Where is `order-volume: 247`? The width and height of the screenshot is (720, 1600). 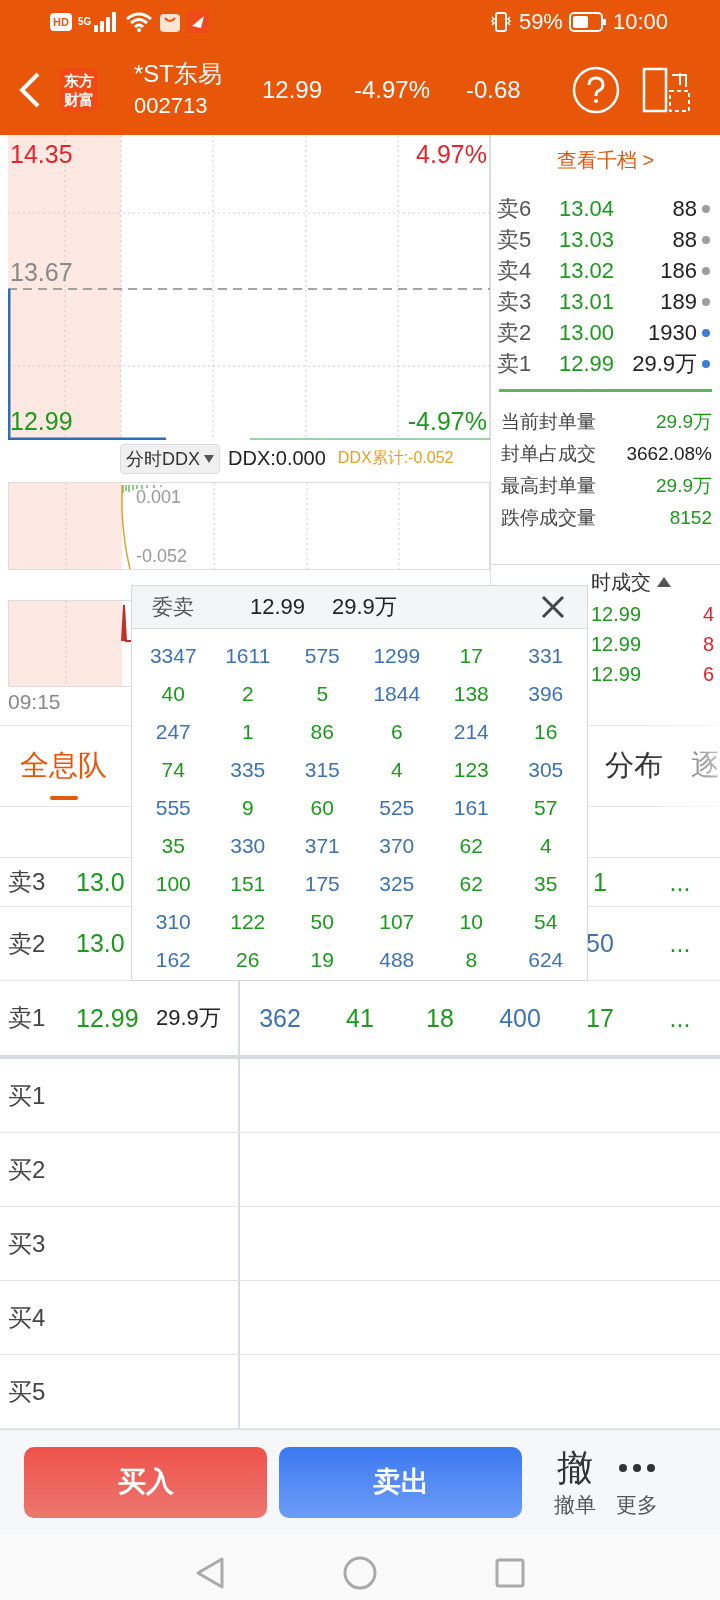
order-volume: 247 is located at coordinates (173, 732).